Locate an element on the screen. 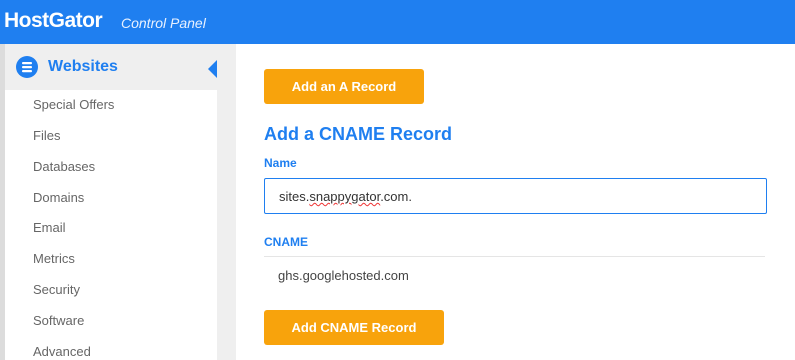  brand-logo: HostGator is located at coordinates (53, 21).